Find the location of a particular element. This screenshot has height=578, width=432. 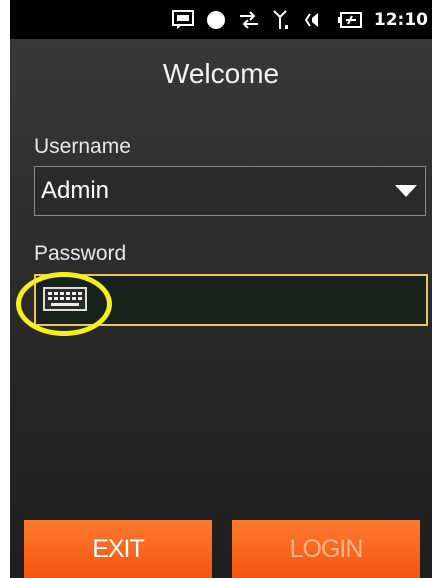

page-title: Welcome is located at coordinates (221, 73).